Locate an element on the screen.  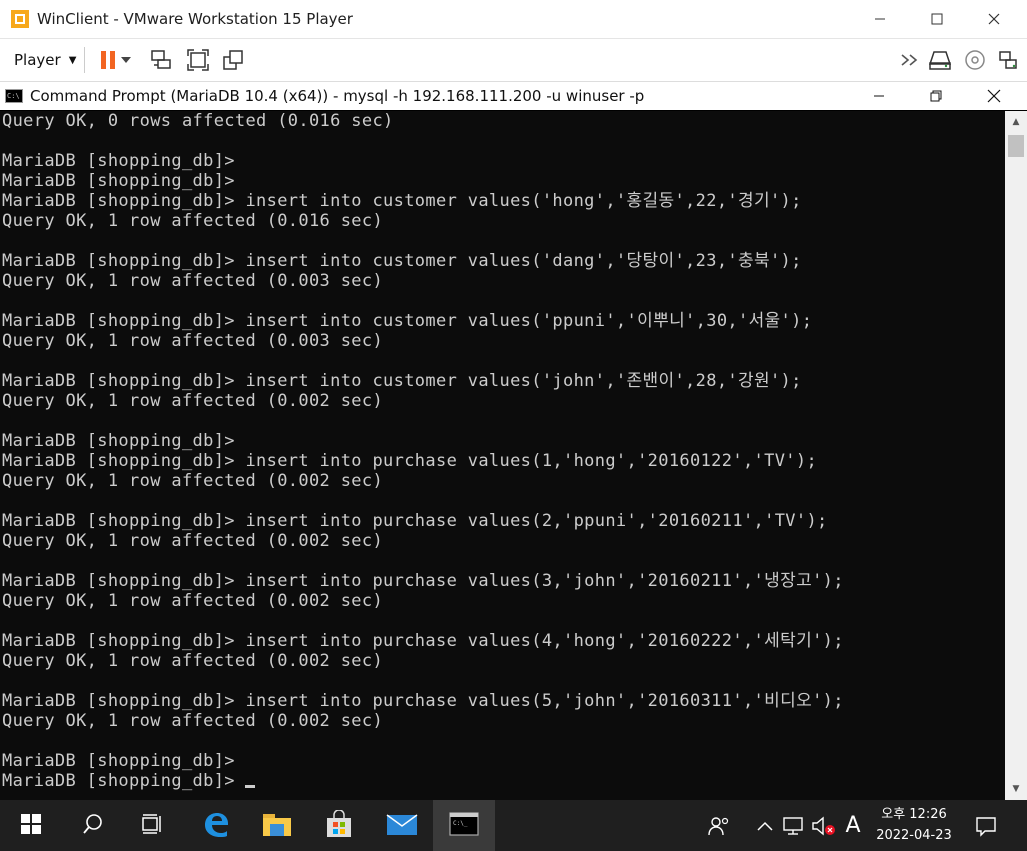
search-button is located at coordinates (93, 825).